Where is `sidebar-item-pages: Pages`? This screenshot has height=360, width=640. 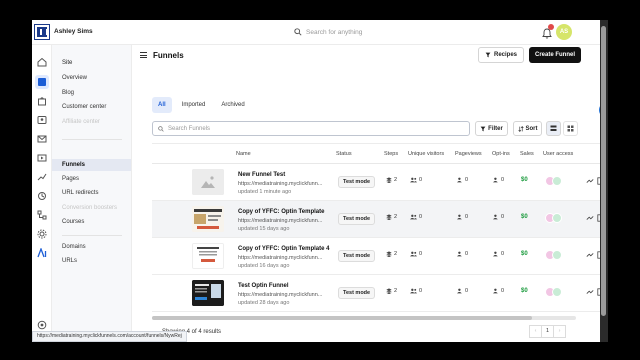
sidebar-item-pages: Pages is located at coordinates (70, 179).